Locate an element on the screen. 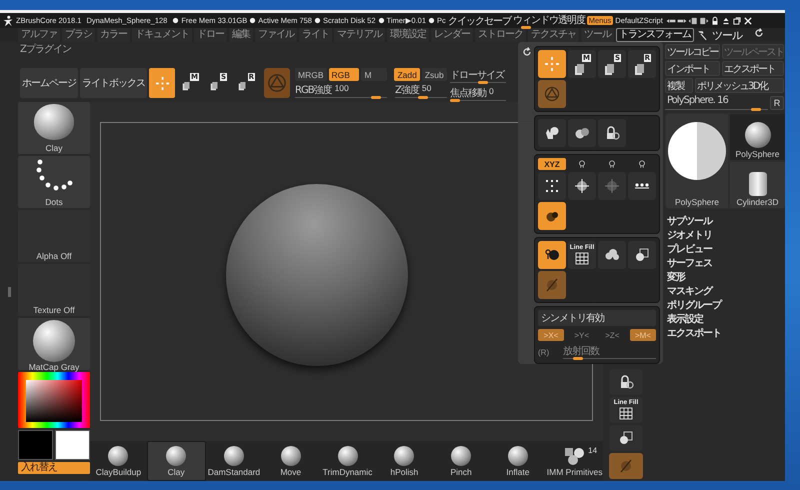 This screenshot has height=490, width=800. brush-button: TrimDynamic is located at coordinates (347, 461).